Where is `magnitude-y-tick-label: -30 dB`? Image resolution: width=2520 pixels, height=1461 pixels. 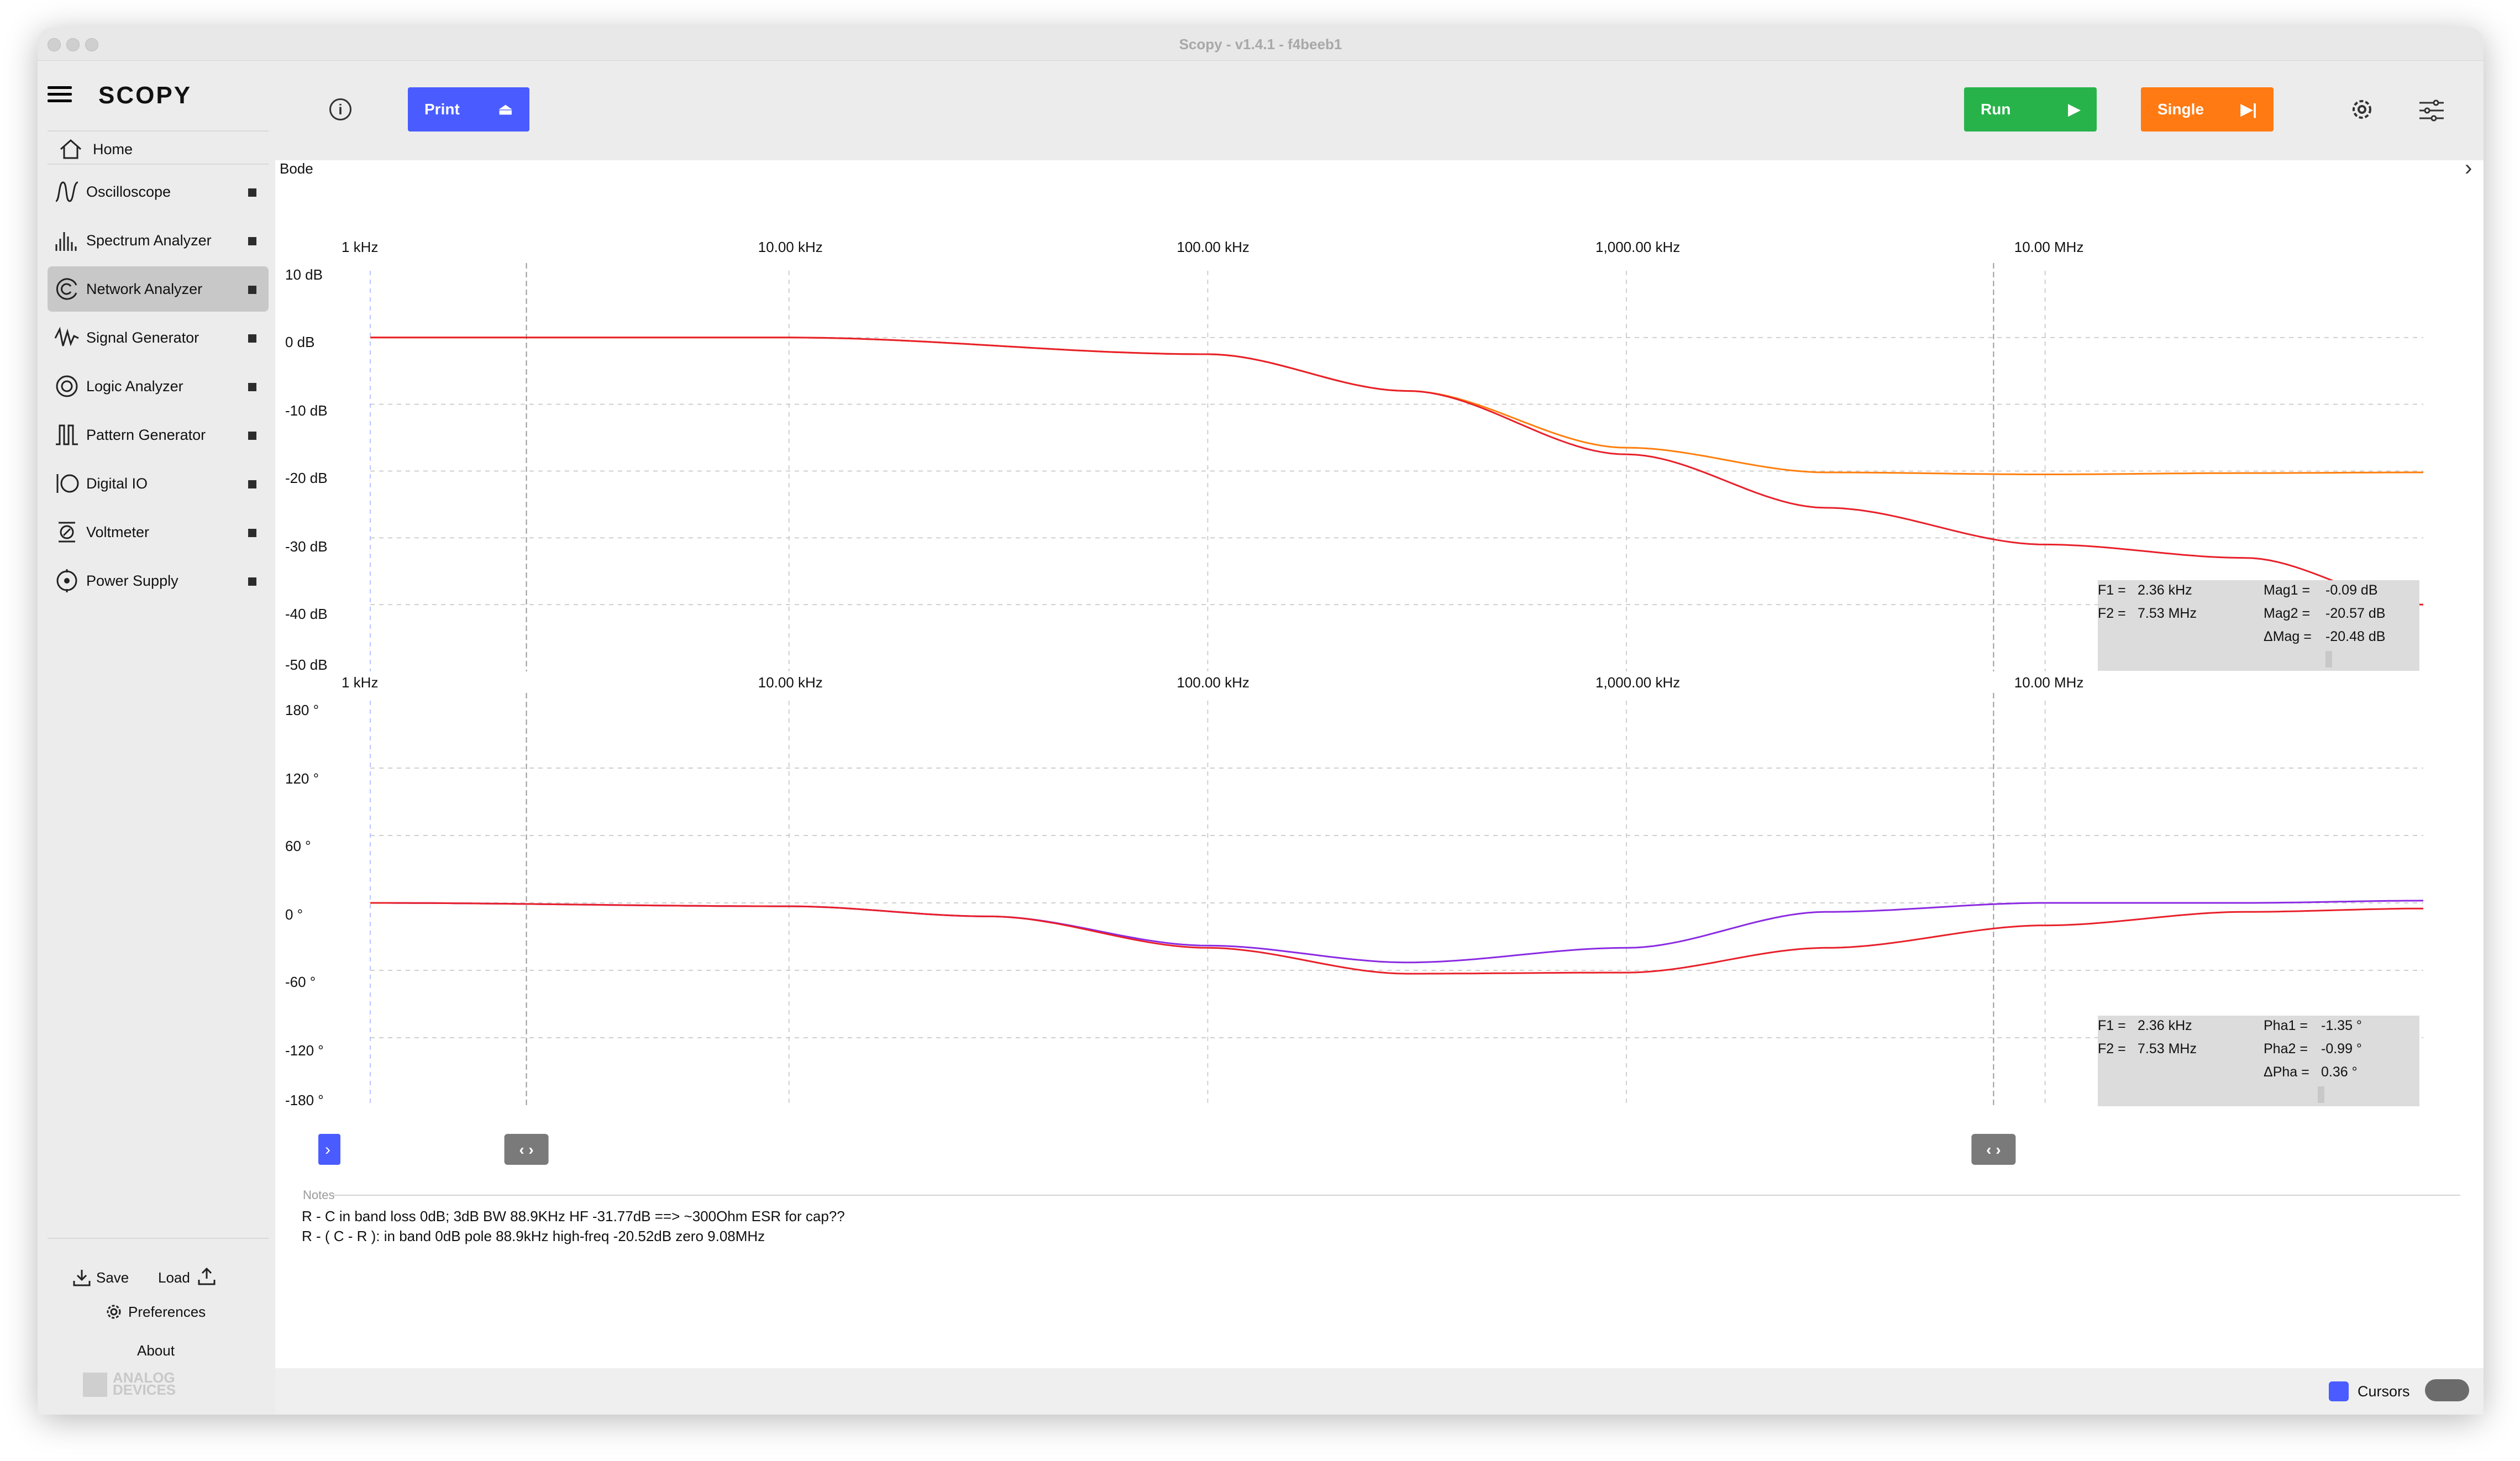
magnitude-y-tick-label: -30 dB is located at coordinates (306, 546).